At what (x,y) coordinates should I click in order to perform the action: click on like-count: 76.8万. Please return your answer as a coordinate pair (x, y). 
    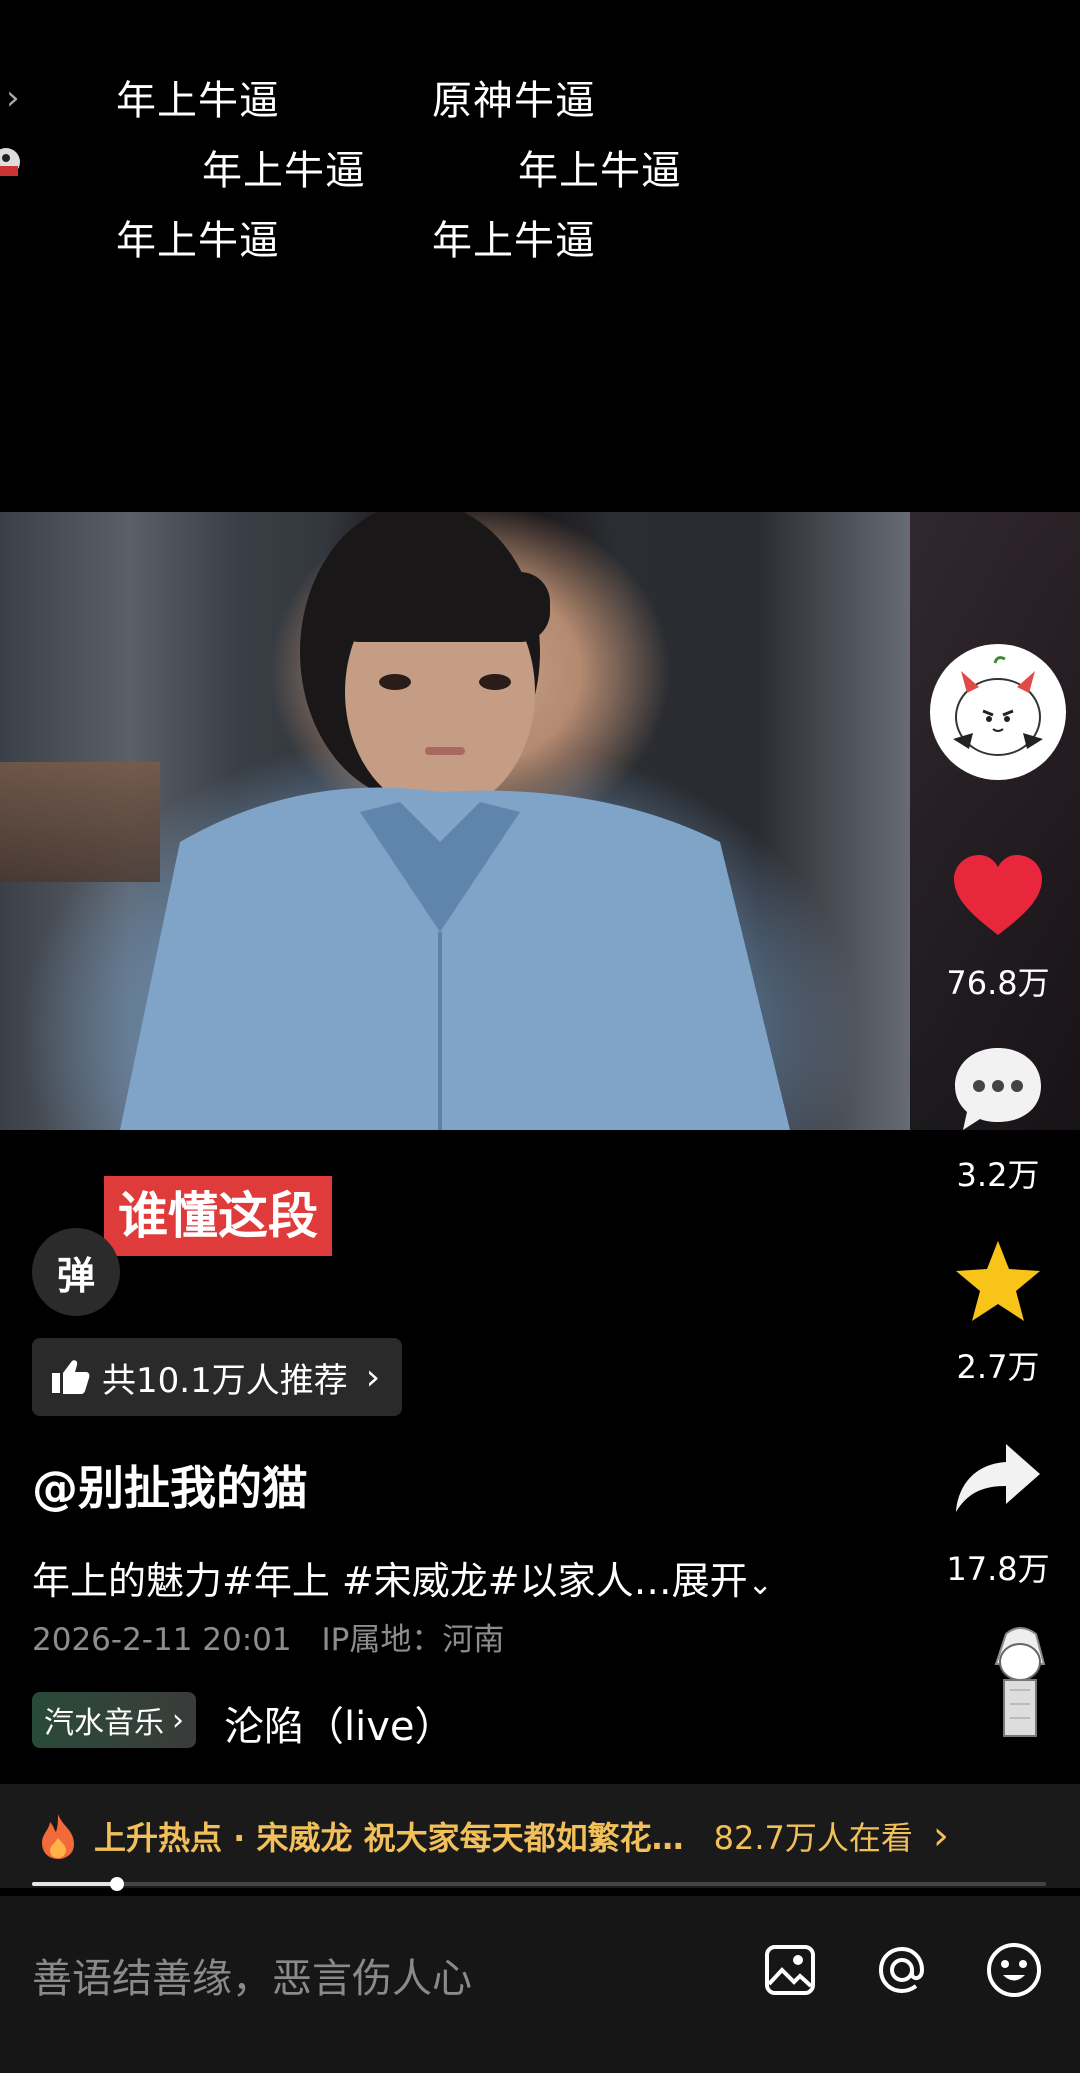
    Looking at the image, I should click on (998, 983).